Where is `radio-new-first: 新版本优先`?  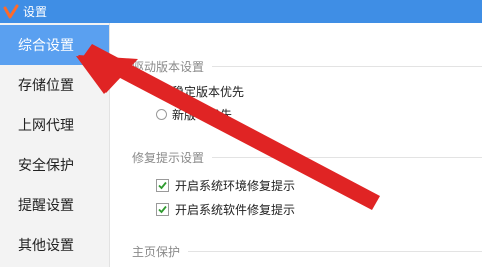
radio-new-first: 新版本优先 is located at coordinates (194, 114).